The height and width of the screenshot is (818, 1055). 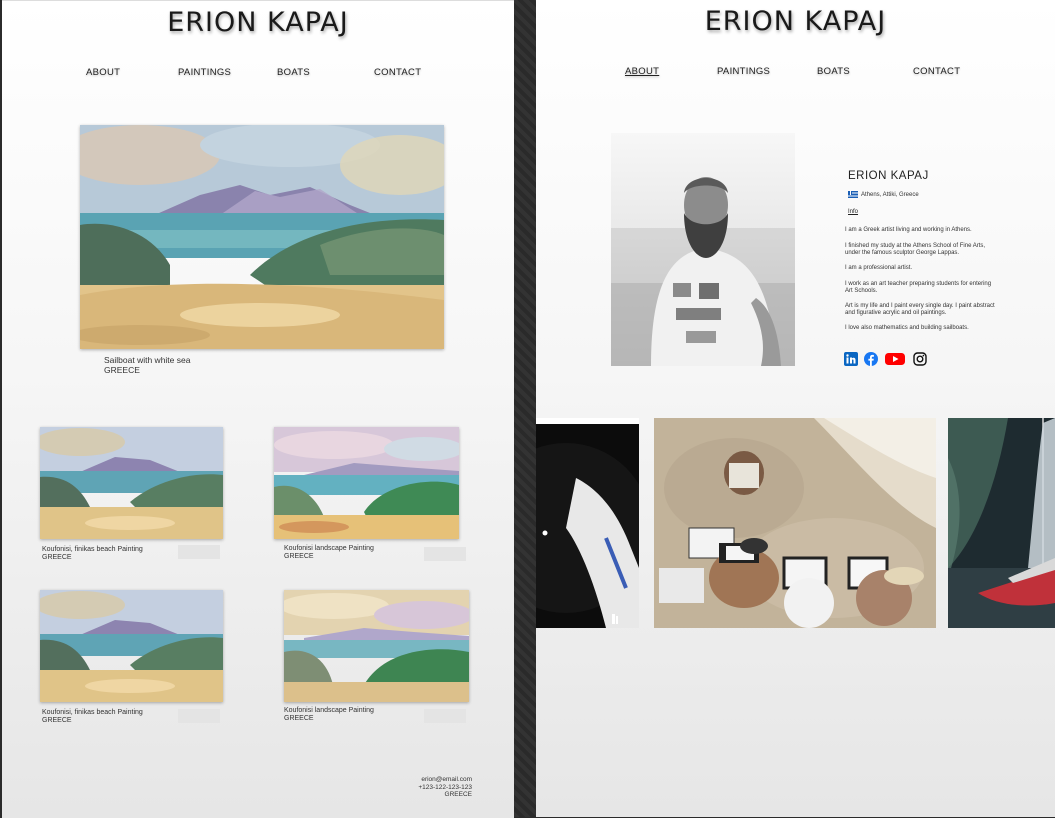 What do you see at coordinates (851, 359) in the screenshot?
I see `linkedin-icon` at bounding box center [851, 359].